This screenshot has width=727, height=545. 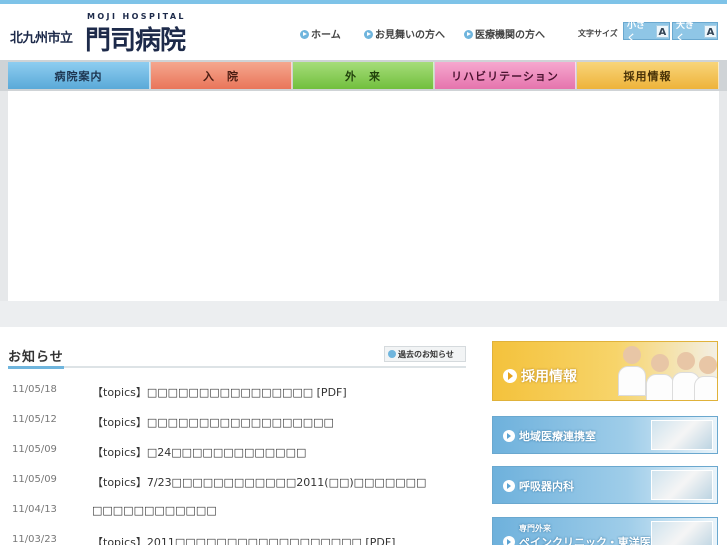 What do you see at coordinates (605, 485) in the screenshot?
I see `respiratory-medicine-banner: 呼吸器内科` at bounding box center [605, 485].